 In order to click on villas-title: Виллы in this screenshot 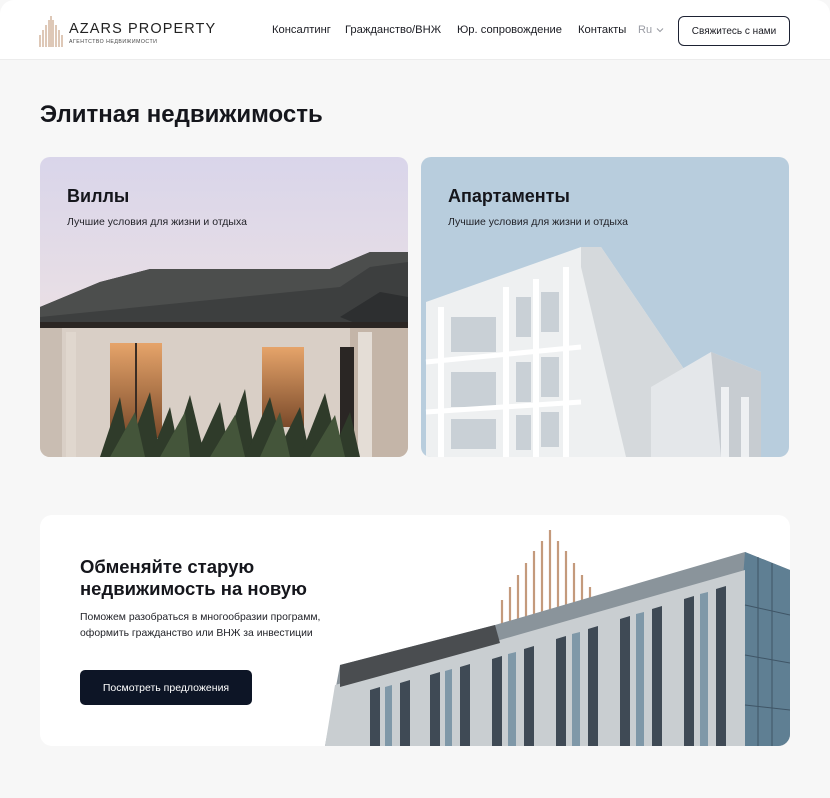, I will do `click(98, 196)`.